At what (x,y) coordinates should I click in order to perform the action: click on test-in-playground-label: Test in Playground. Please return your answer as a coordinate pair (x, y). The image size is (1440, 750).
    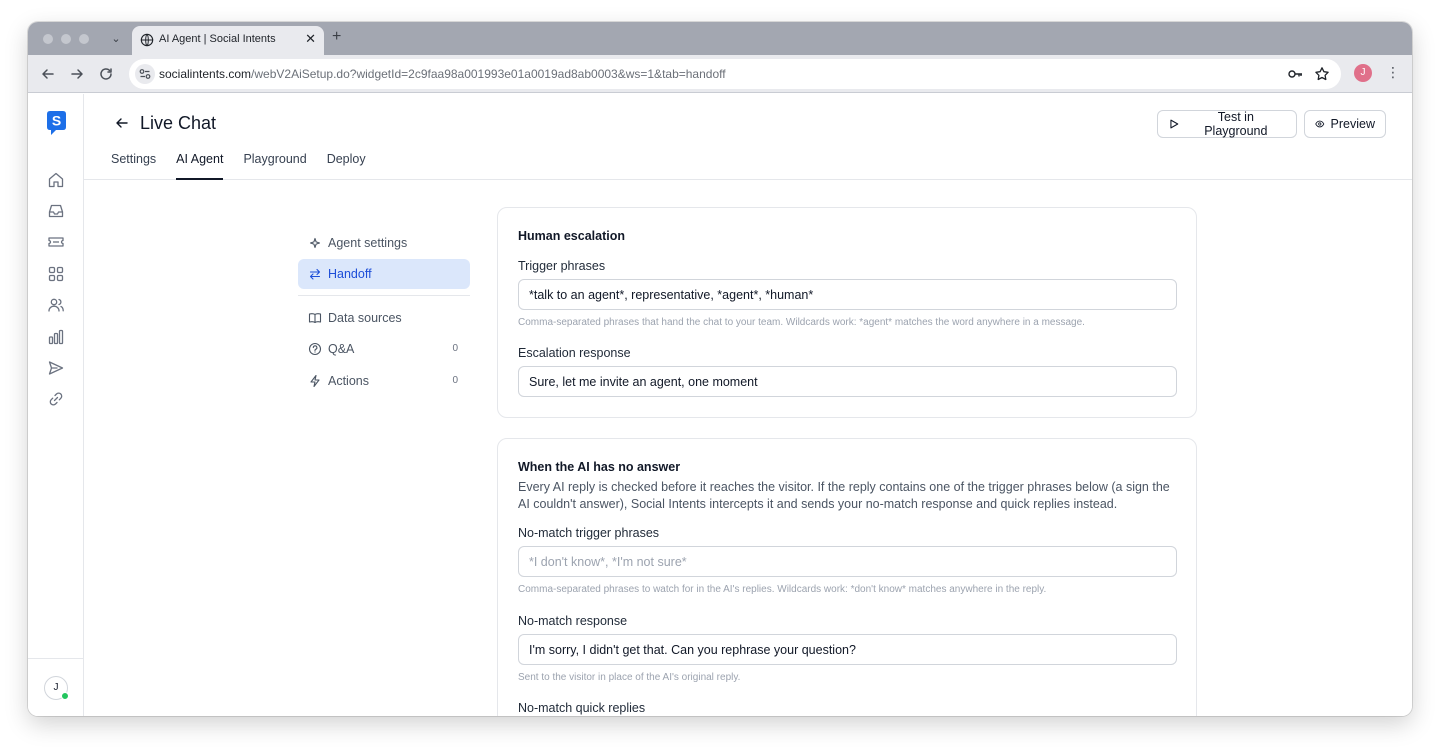
    Looking at the image, I should click on (1236, 124).